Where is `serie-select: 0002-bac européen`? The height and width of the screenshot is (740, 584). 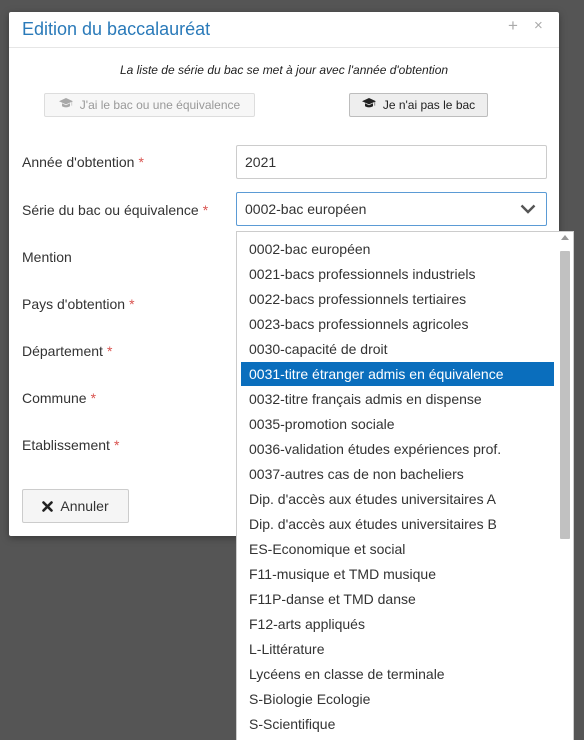
serie-select: 0002-bac européen is located at coordinates (391, 209).